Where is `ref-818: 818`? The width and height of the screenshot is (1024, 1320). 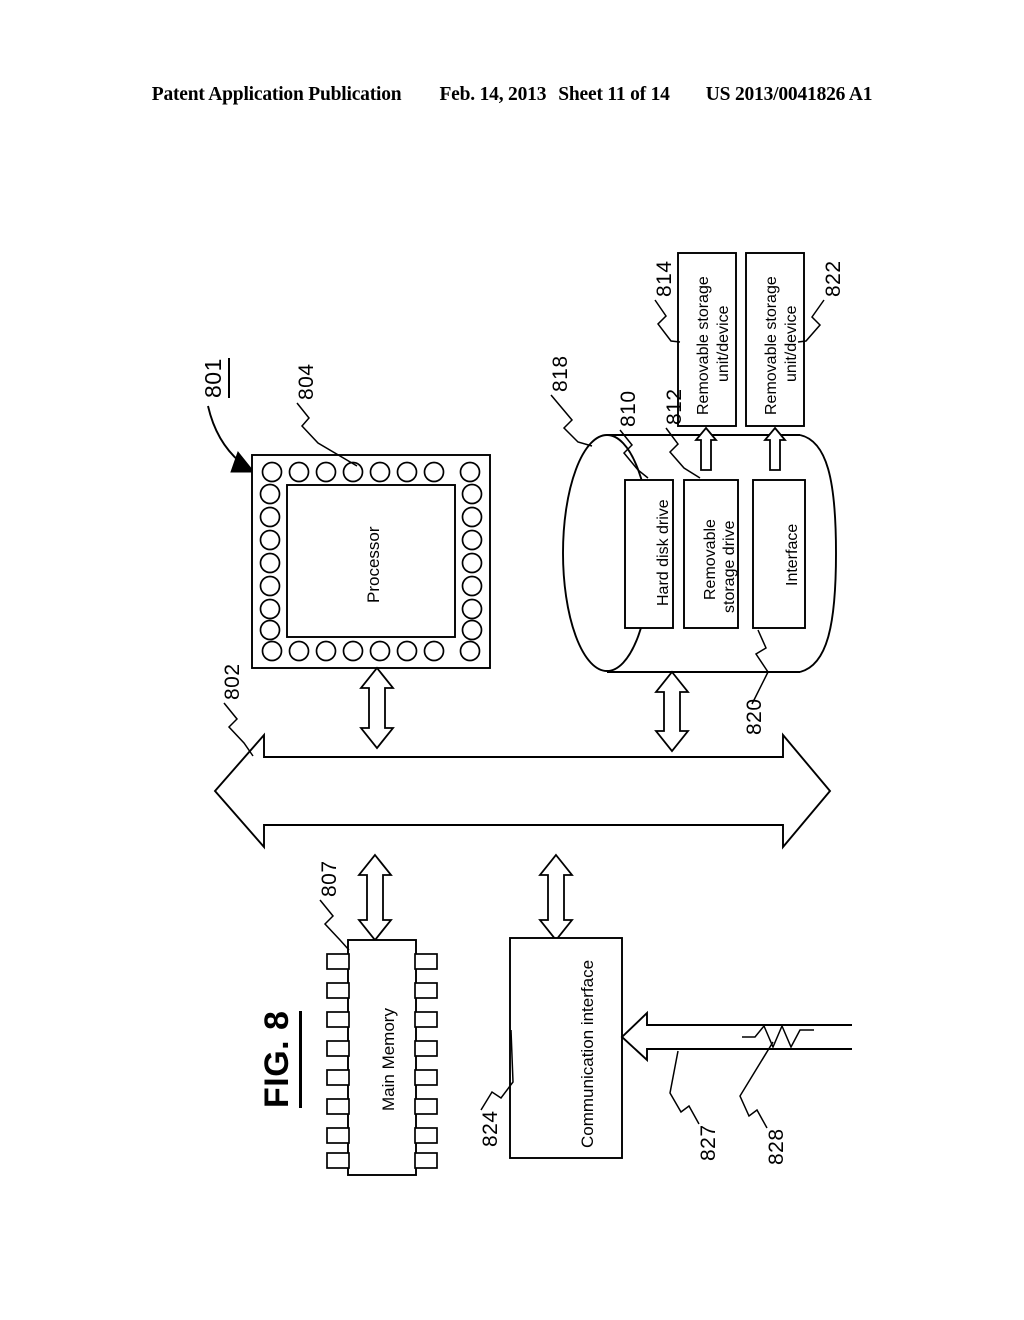 ref-818: 818 is located at coordinates (560, 373).